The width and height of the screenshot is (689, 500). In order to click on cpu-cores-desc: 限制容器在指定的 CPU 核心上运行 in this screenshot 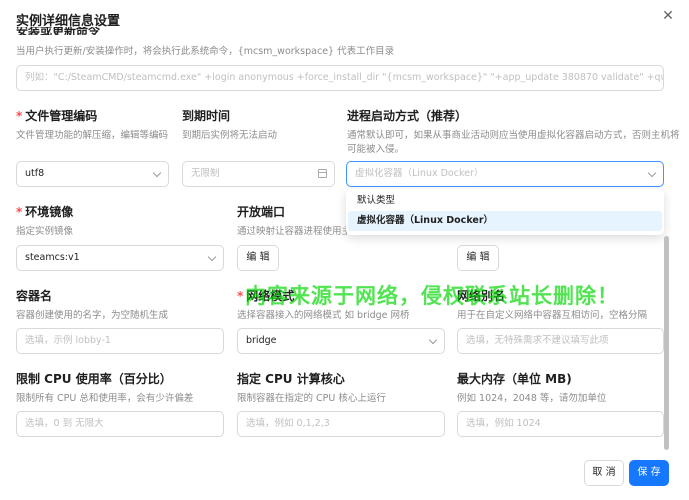, I will do `click(311, 398)`.